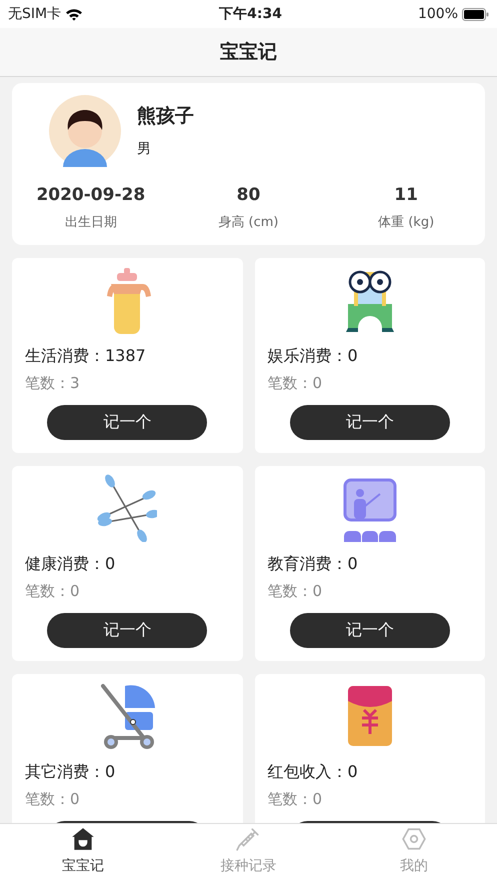 Image resolution: width=497 pixels, height=883 pixels. What do you see at coordinates (248, 52) in the screenshot?
I see `page-title: 宝宝记` at bounding box center [248, 52].